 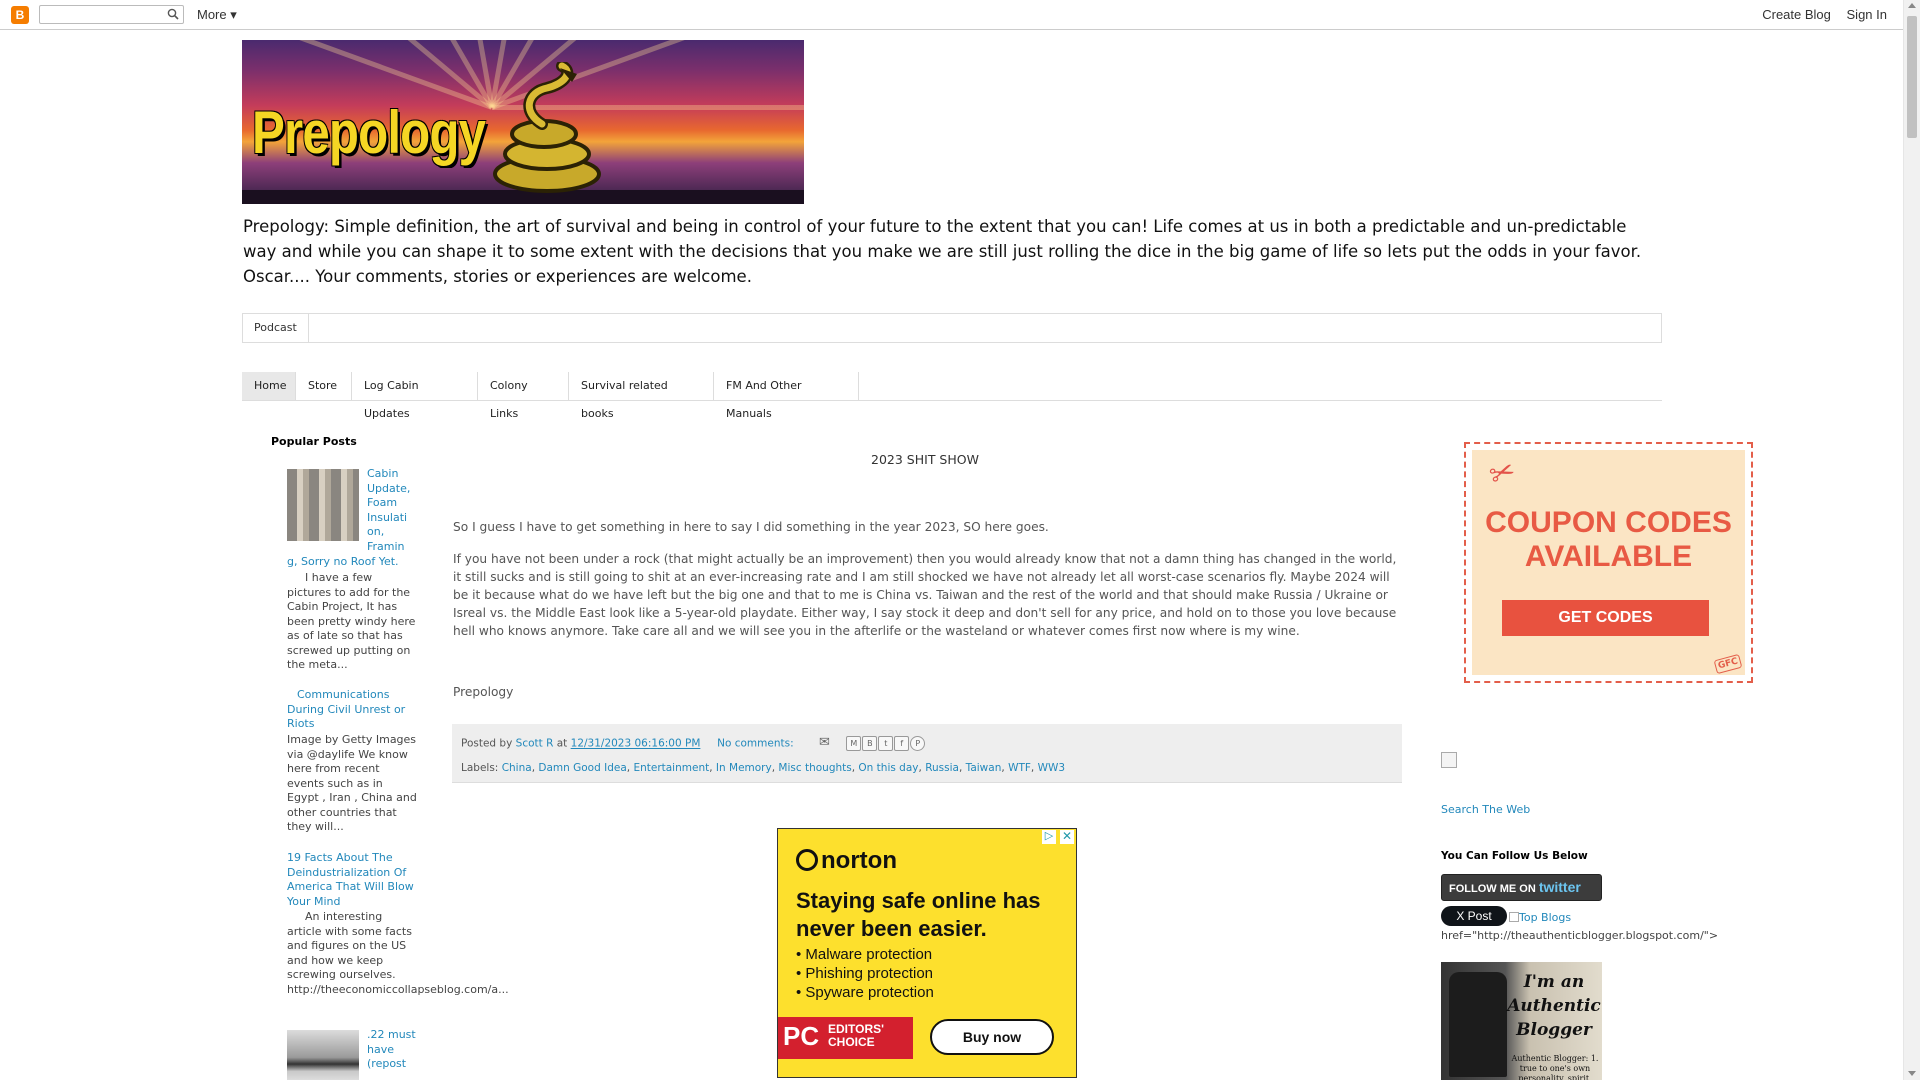 What do you see at coordinates (1912, 77) in the screenshot?
I see `scroll-thumb` at bounding box center [1912, 77].